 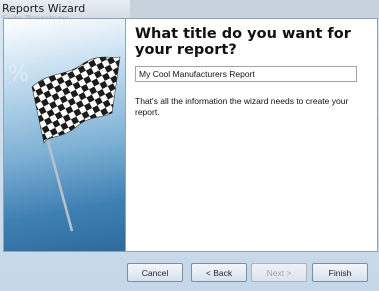 What do you see at coordinates (243, 42) in the screenshot?
I see `page-title: What title do you want for your report?` at bounding box center [243, 42].